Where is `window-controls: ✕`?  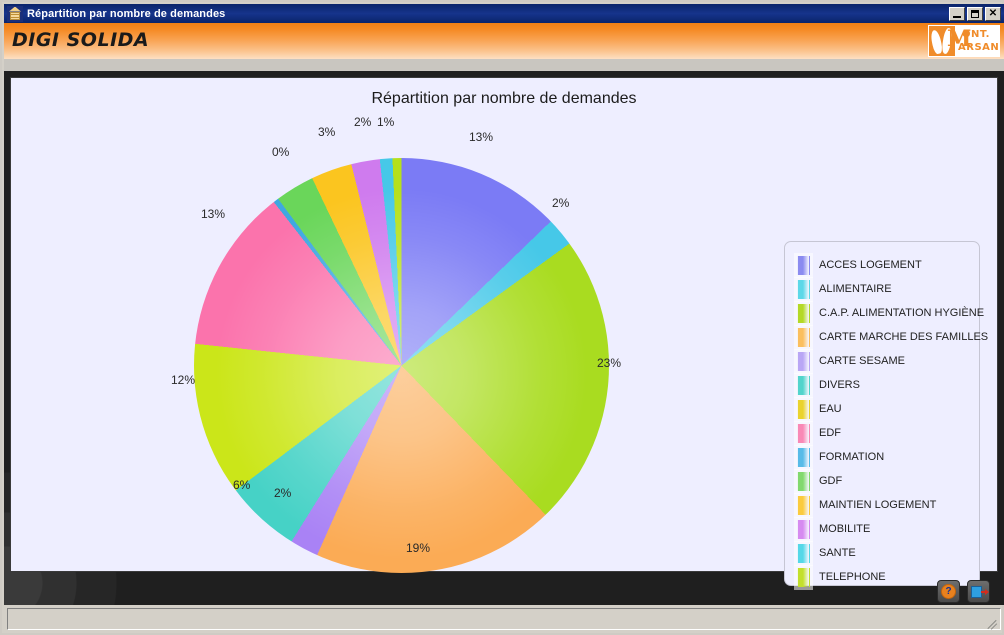 window-controls: ✕ is located at coordinates (975, 13).